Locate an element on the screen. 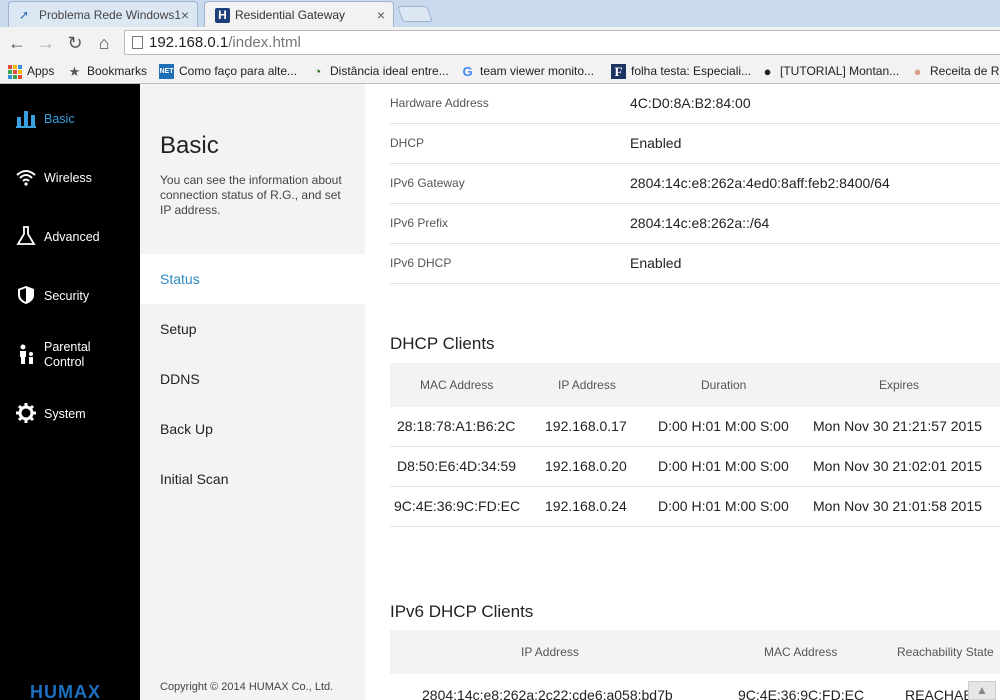 Image resolution: width=1000 pixels, height=700 pixels. table-cell: 28:18:78:A1:B6:2C is located at coordinates (456, 426).